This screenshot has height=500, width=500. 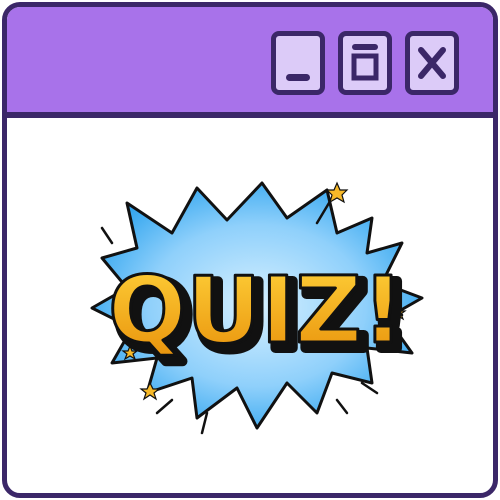 I want to click on maximize-button, so click(x=365, y=63).